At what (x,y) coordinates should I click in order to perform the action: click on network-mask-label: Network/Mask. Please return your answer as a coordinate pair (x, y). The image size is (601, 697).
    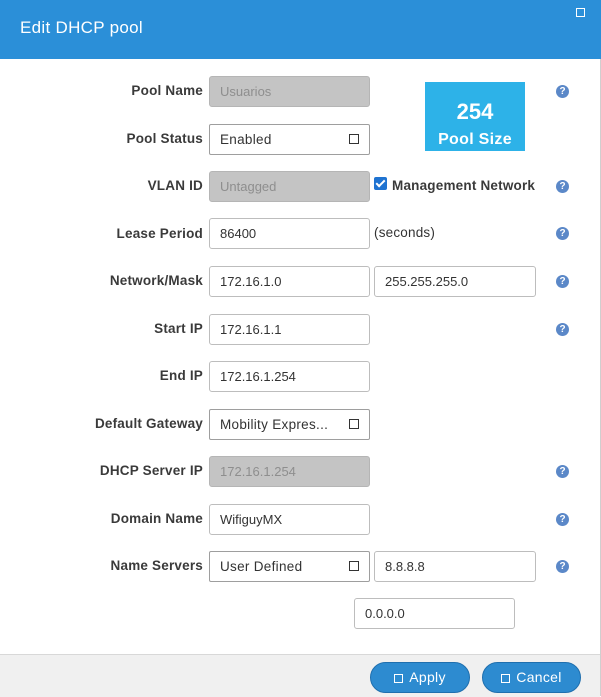
    Looking at the image, I should click on (156, 280).